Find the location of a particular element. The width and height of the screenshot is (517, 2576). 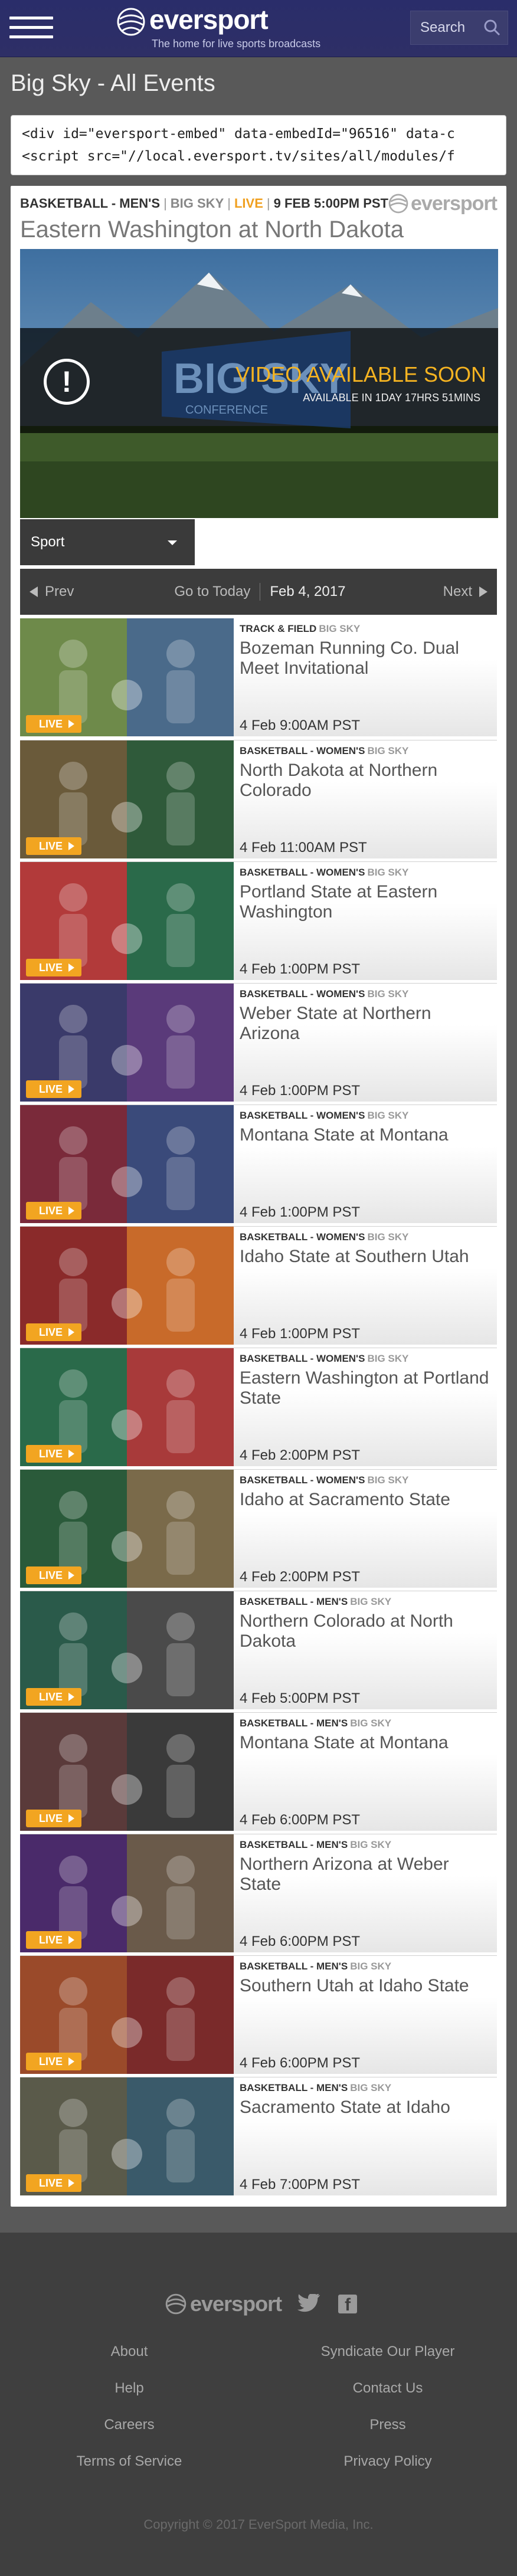

footer-link: About is located at coordinates (129, 2362).